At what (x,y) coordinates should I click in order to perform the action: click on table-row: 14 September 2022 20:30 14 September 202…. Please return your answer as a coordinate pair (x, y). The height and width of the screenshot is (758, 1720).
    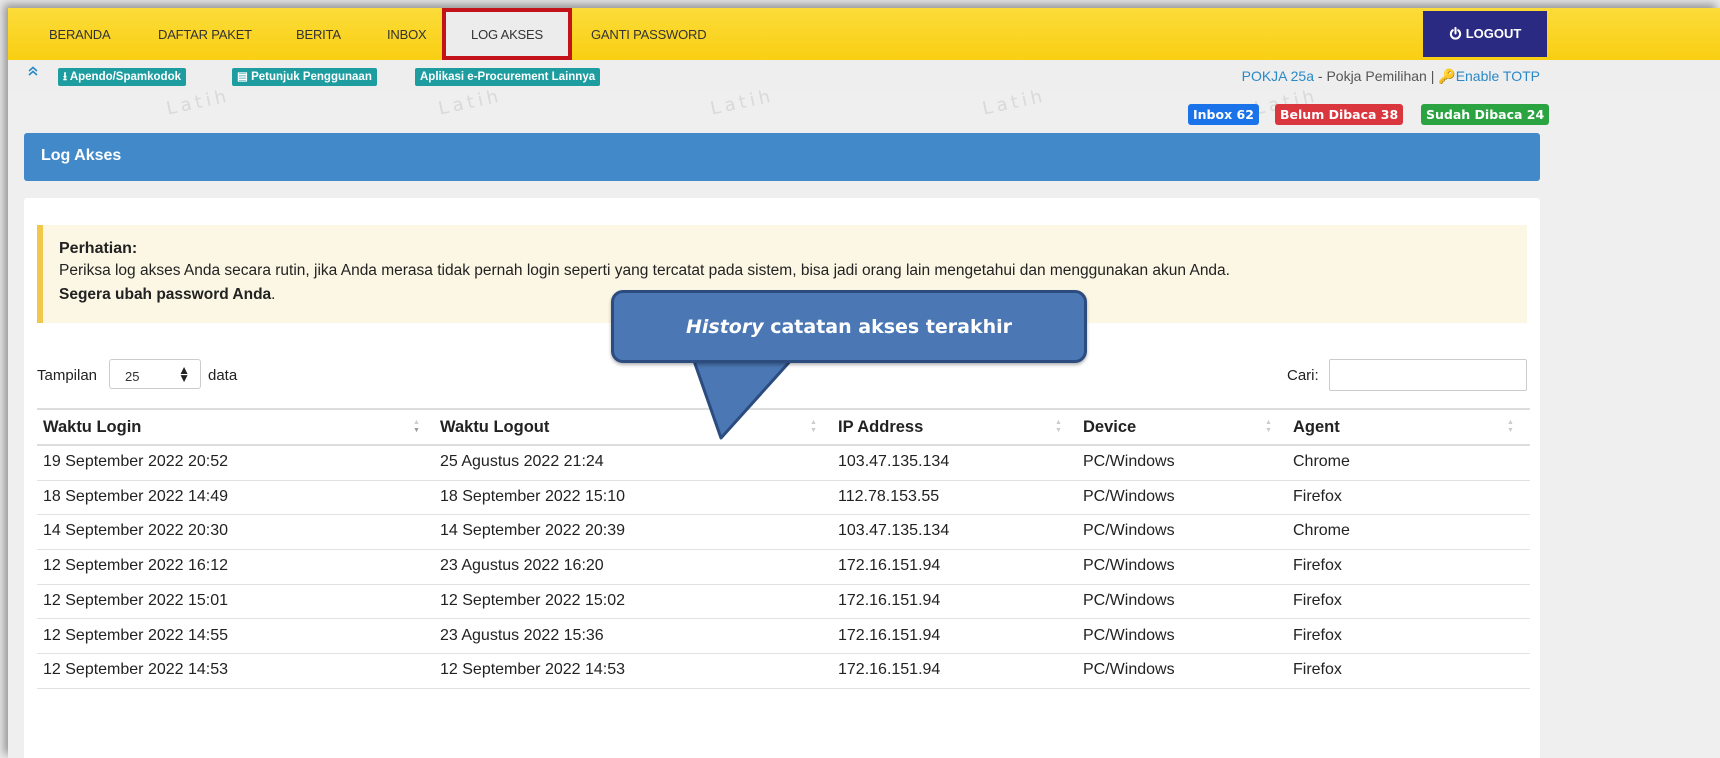
    Looking at the image, I should click on (783, 533).